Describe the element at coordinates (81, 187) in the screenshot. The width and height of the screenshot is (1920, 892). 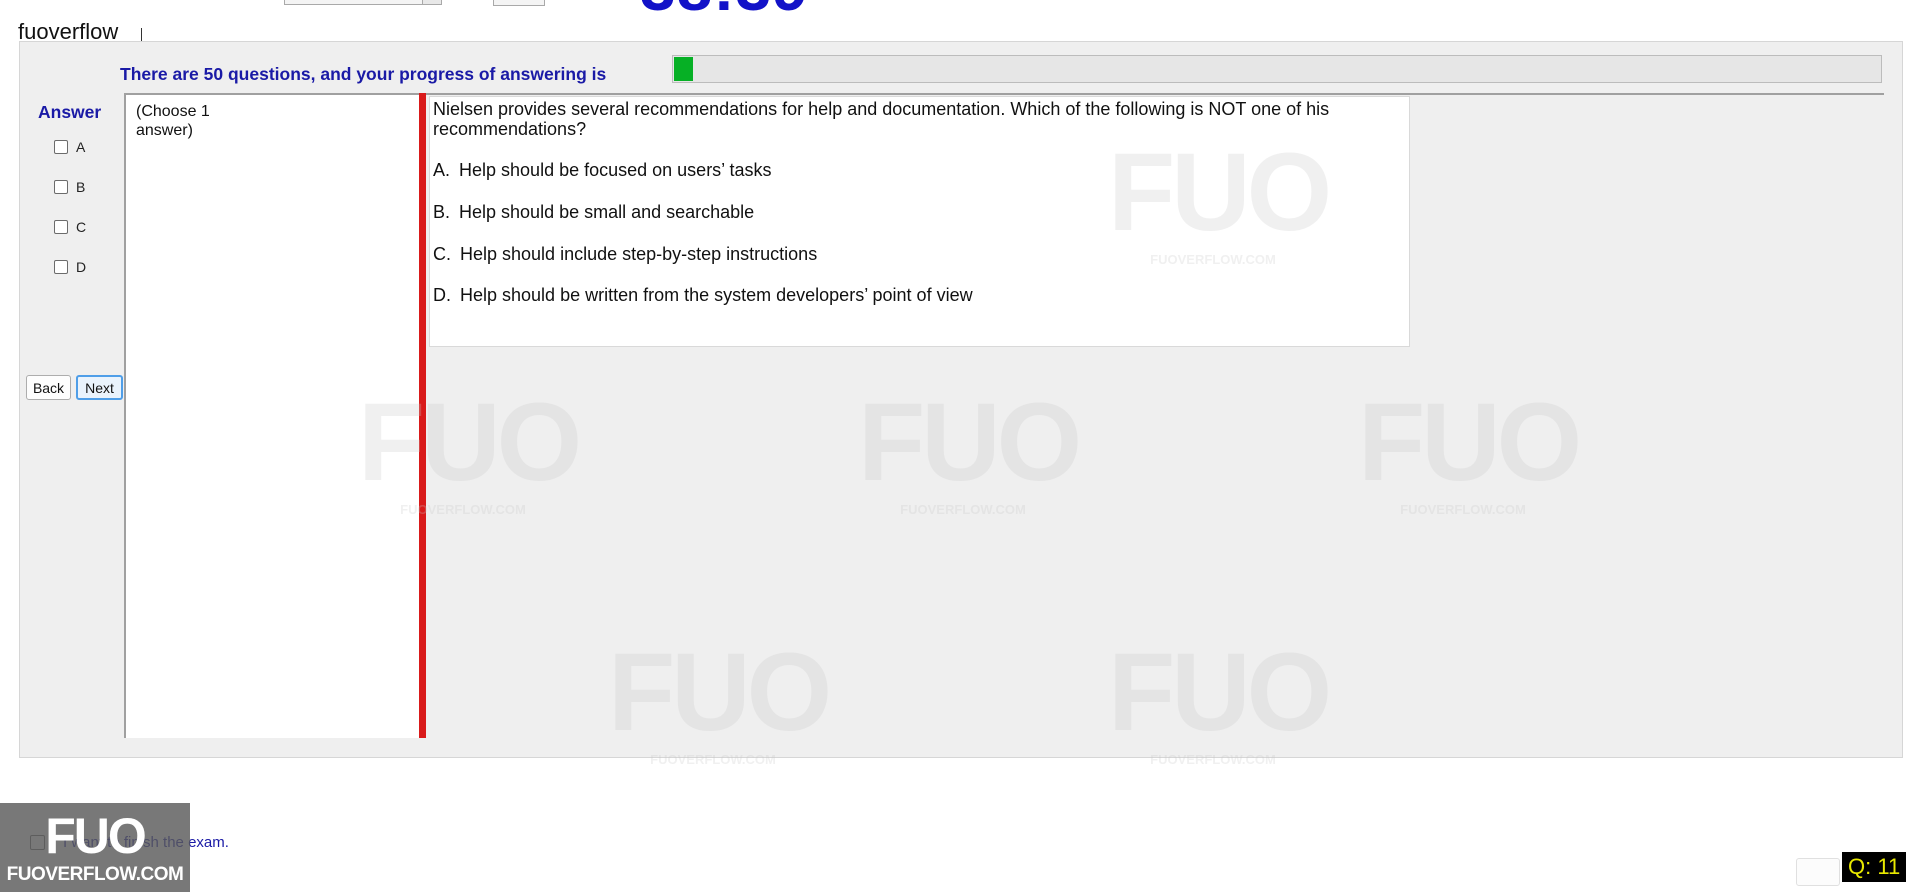
I see `answer-option-label: B` at that location.